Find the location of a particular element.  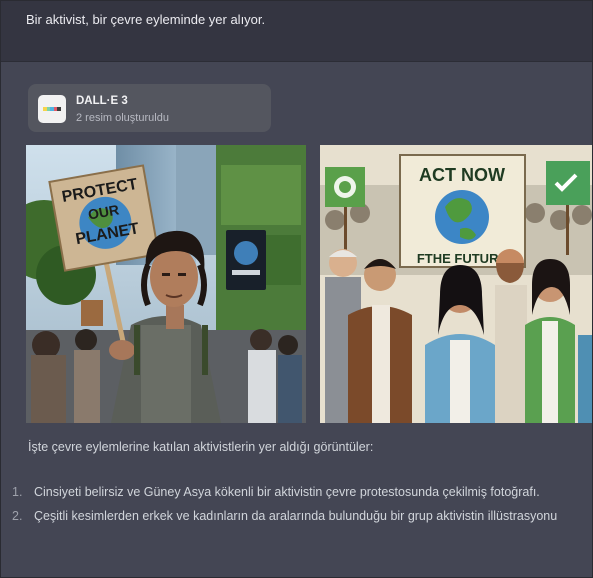

dalle-card: DALL·E 3 2 resim oluşturuldu is located at coordinates (149, 108).